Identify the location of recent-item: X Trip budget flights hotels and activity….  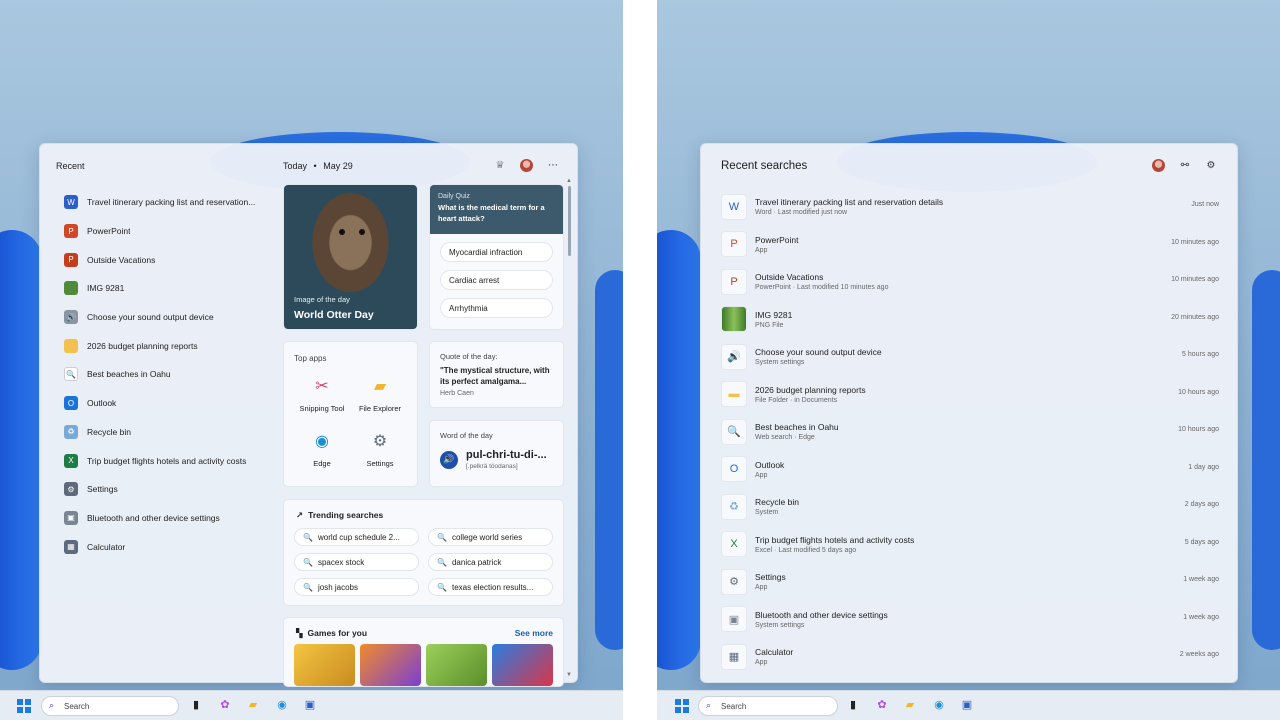
(169, 460).